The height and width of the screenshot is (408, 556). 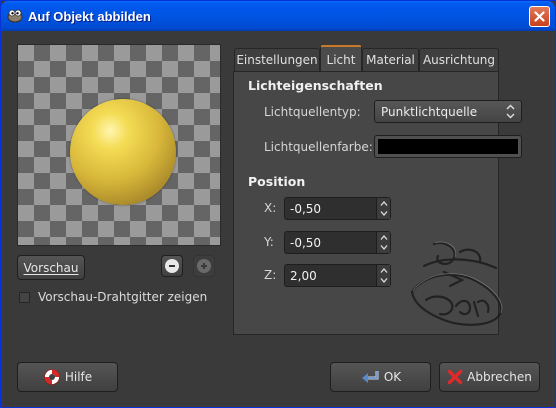 I want to click on zoom-out-icon, so click(x=172, y=266).